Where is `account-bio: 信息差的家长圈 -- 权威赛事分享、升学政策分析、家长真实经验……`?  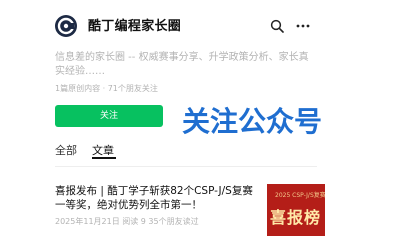
account-bio: 信息差的家长圈 -- 权威赛事分享、升学政策分析、家长真实经验…… is located at coordinates (182, 64).